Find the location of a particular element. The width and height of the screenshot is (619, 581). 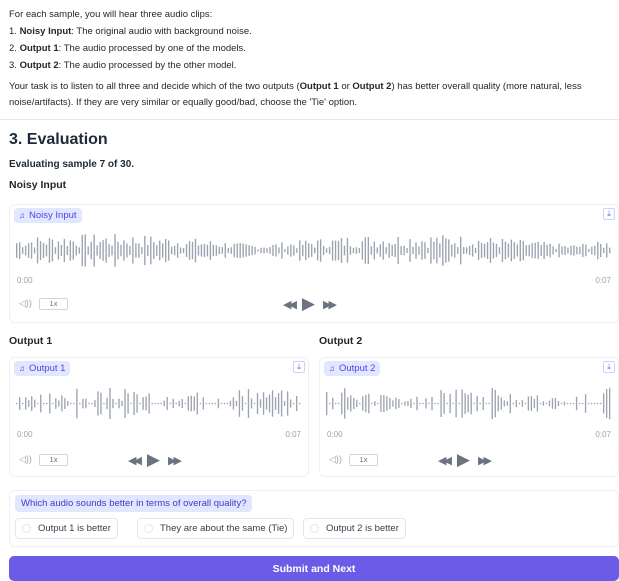

music-note-icon: ♫ is located at coordinates (332, 368).